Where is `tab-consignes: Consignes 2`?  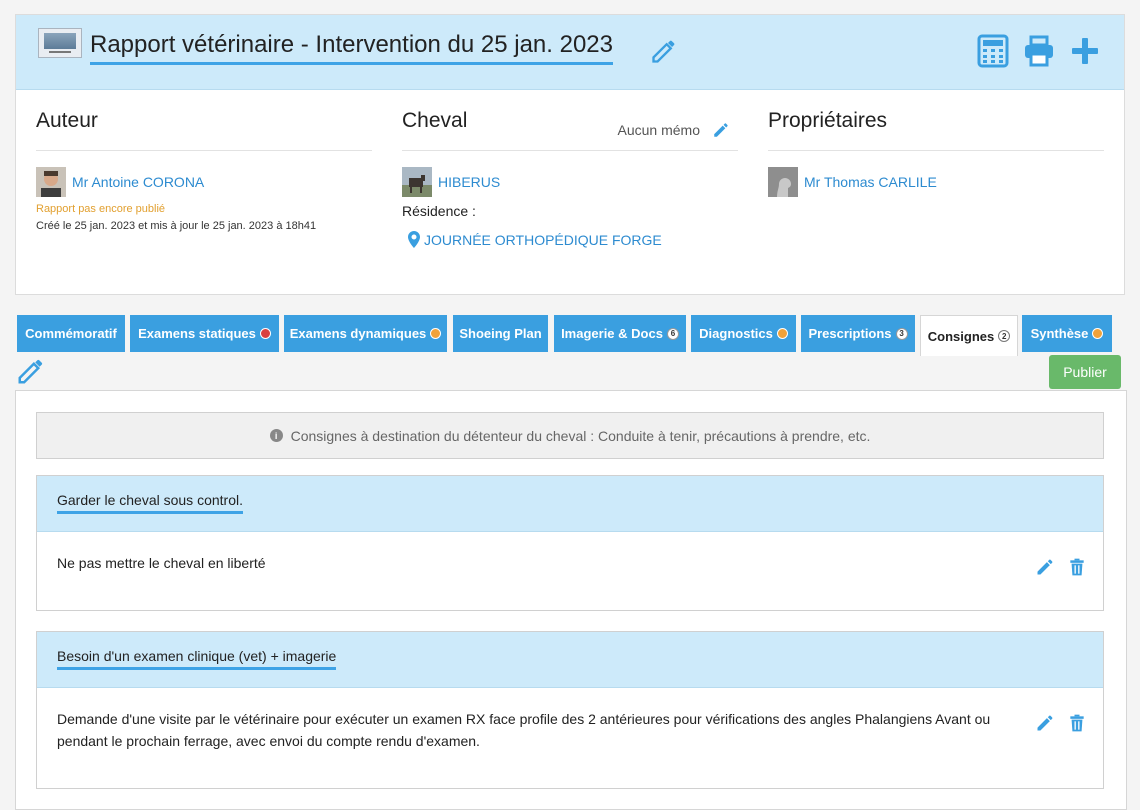
tab-consignes: Consignes 2 is located at coordinates (969, 335).